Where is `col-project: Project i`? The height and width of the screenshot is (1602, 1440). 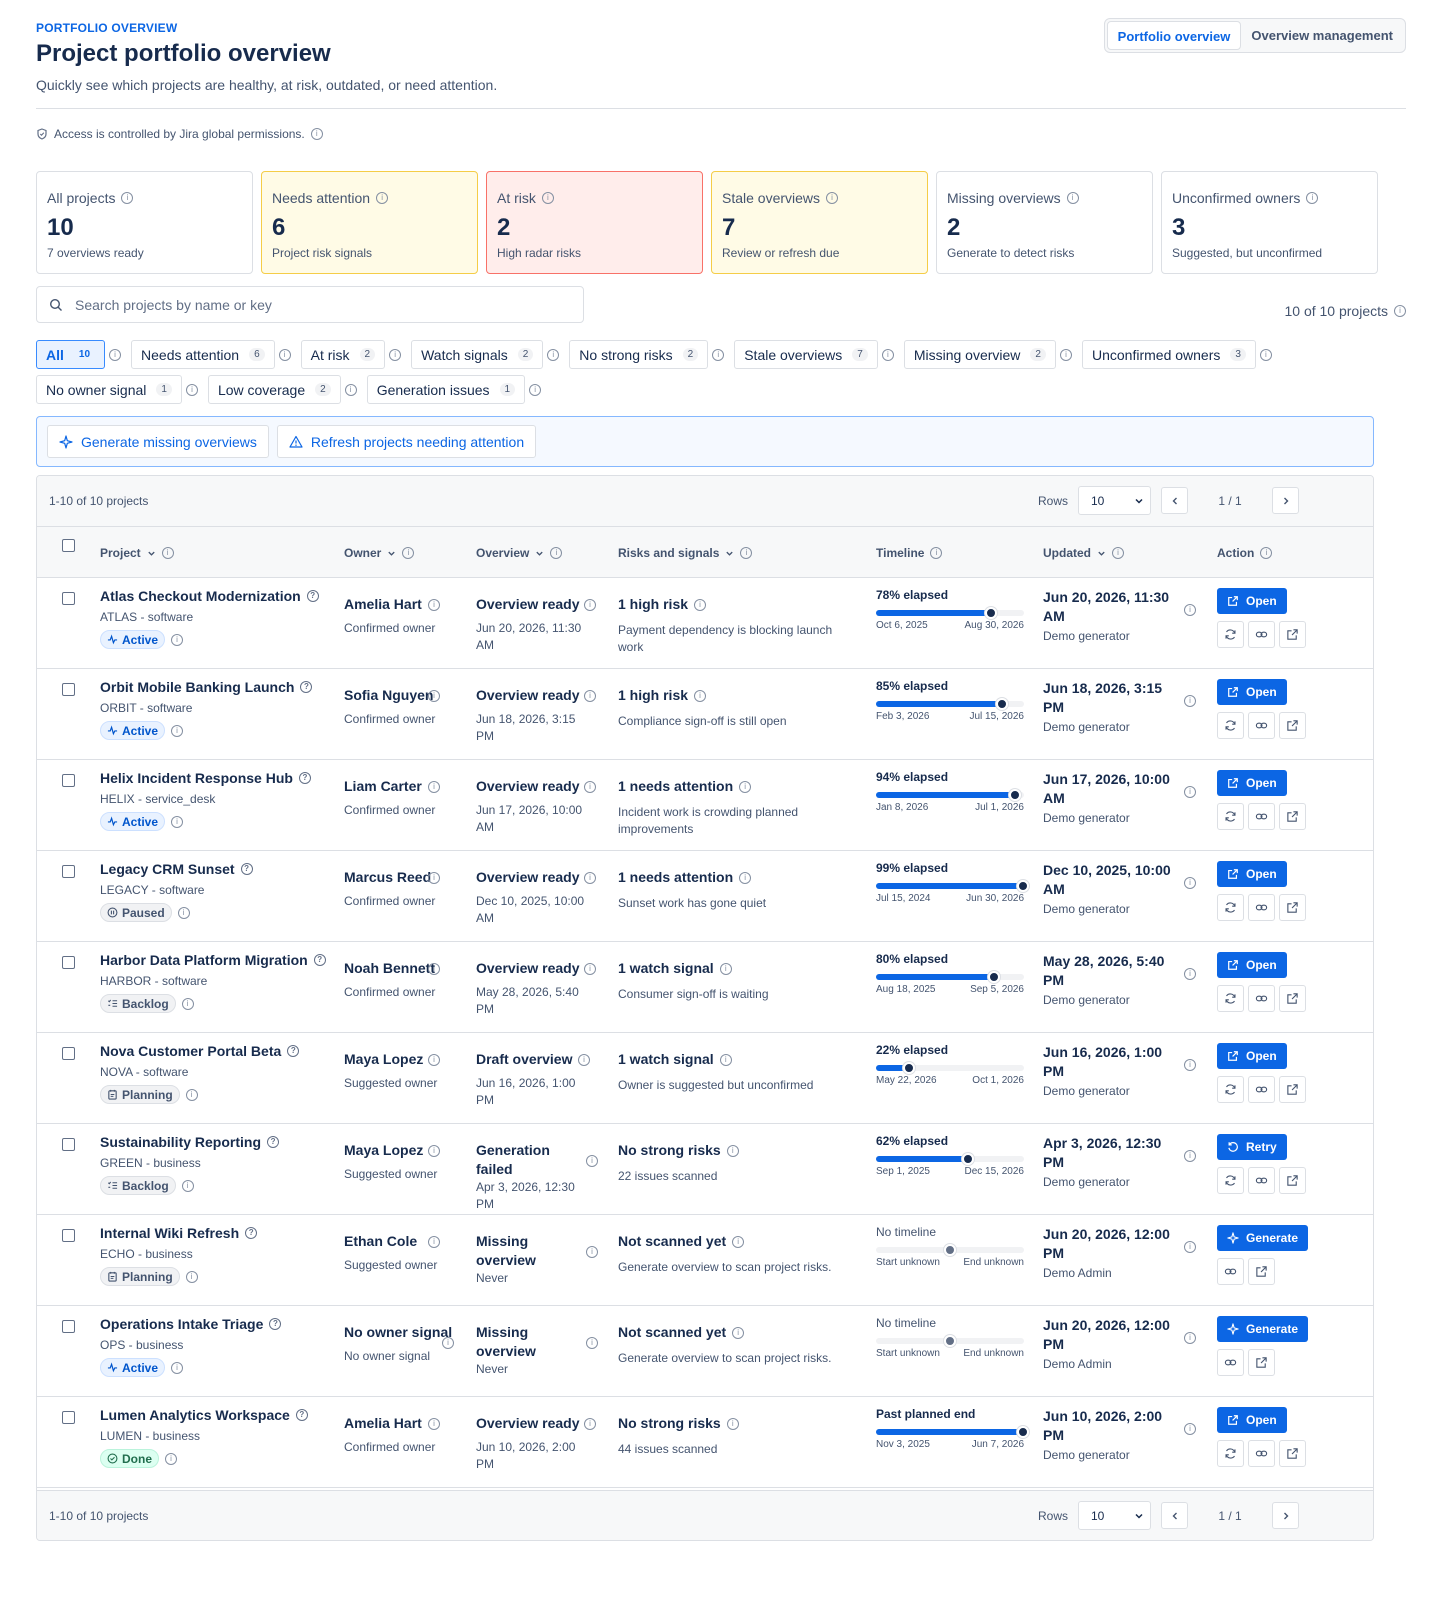
col-project: Project i is located at coordinates (137, 553).